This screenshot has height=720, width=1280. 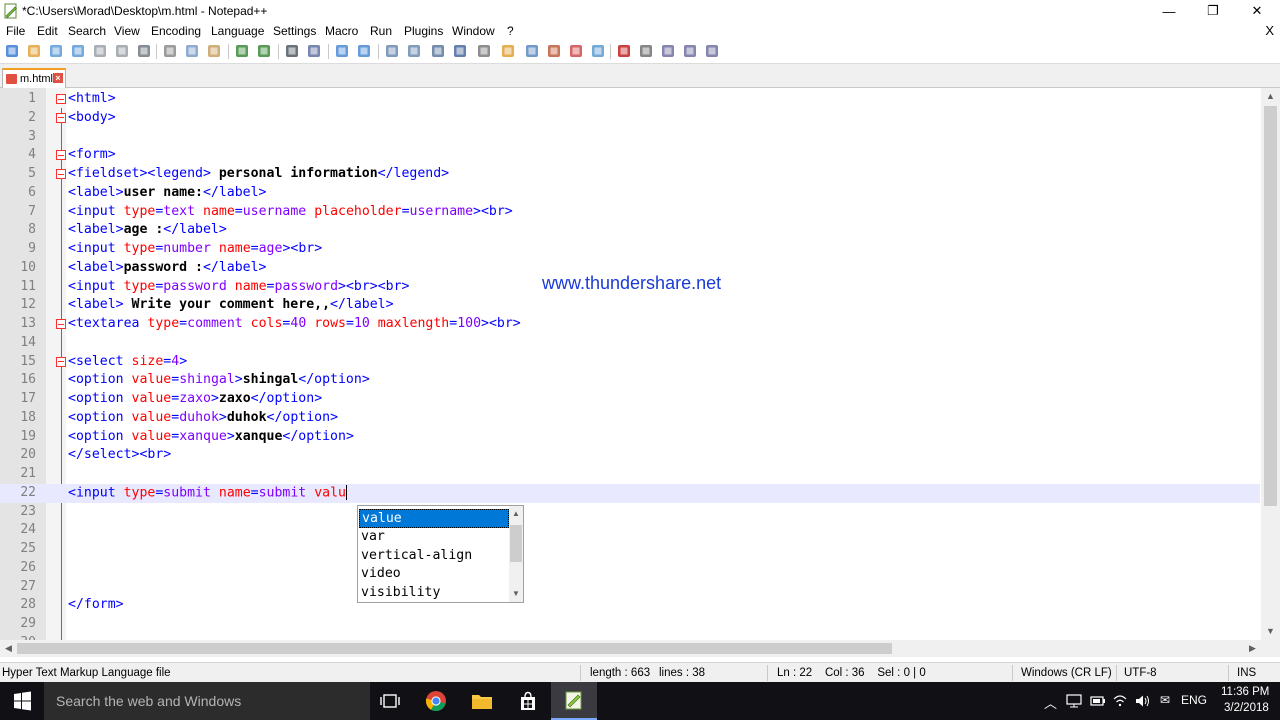 I want to click on new-file-icon, so click(x=12, y=51).